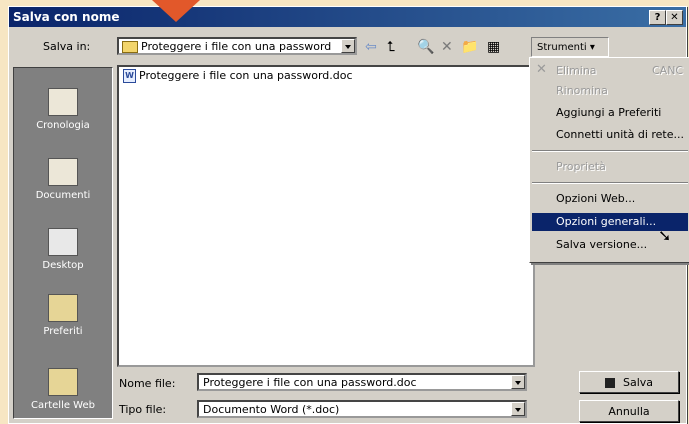 This screenshot has height=424, width=689. I want to click on desktop-icon, so click(63, 242).